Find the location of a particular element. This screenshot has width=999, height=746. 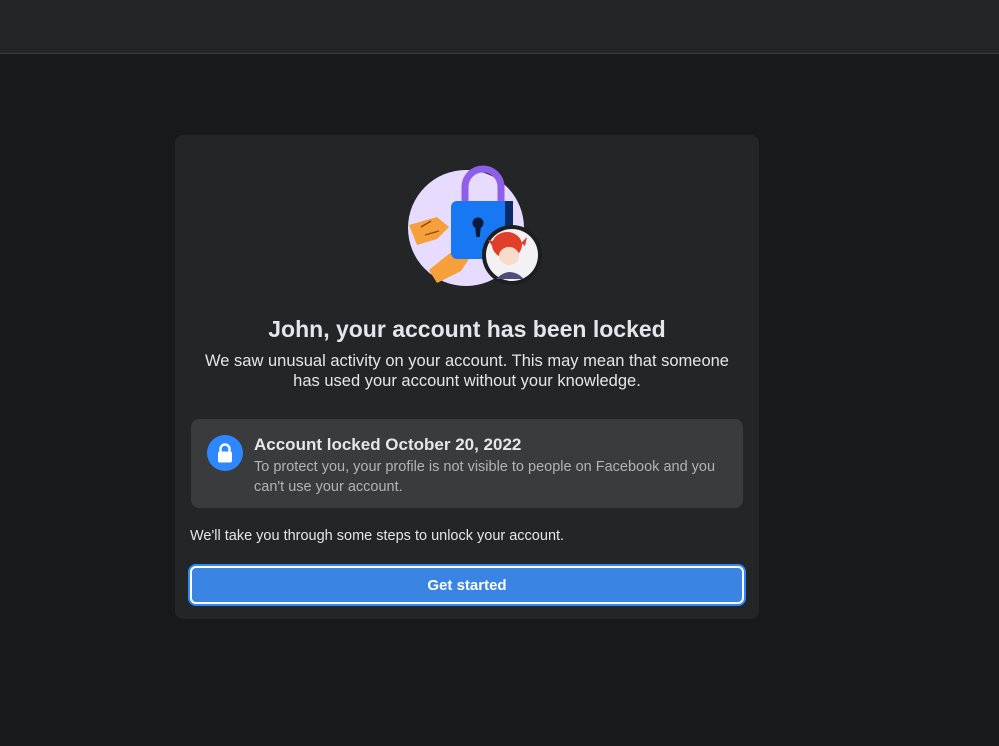

page-title: John, your account has been locked is located at coordinates (467, 329).